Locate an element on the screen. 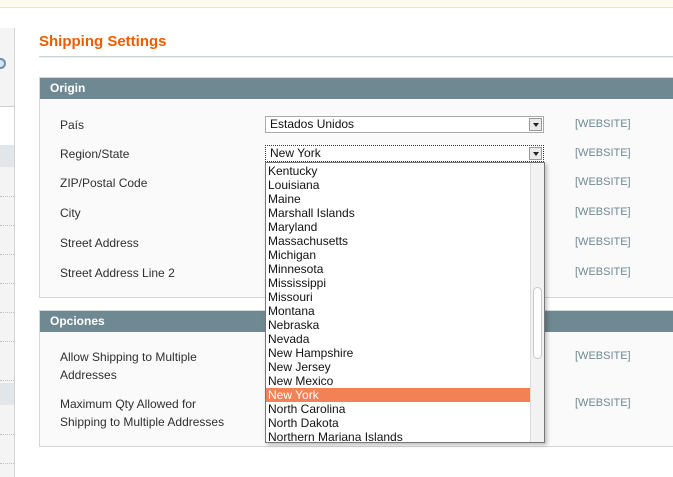 This screenshot has height=477, width=673. region-option: Nevada is located at coordinates (398, 339).